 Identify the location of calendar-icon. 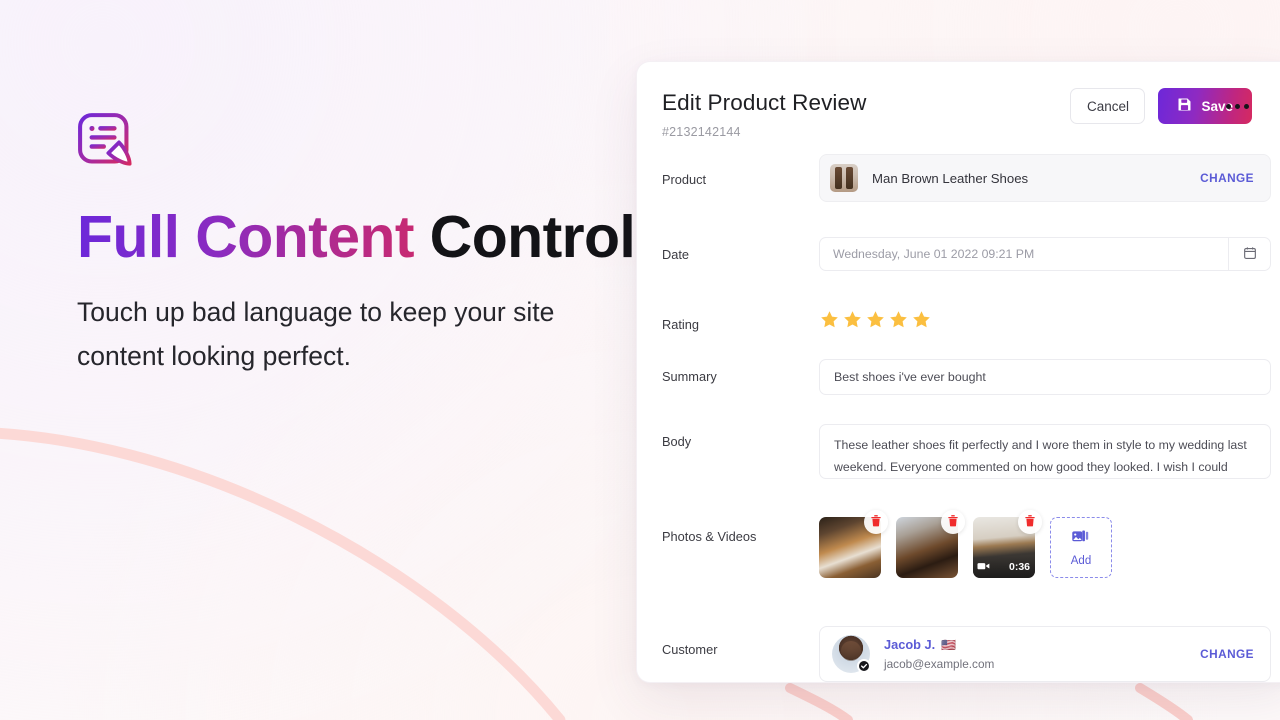
(1250, 254).